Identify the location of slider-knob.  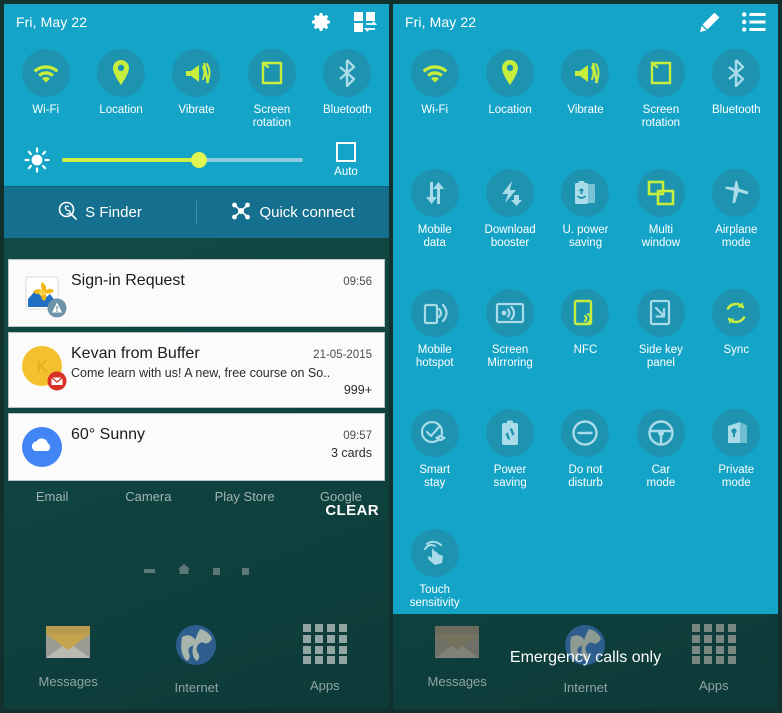
(199, 160).